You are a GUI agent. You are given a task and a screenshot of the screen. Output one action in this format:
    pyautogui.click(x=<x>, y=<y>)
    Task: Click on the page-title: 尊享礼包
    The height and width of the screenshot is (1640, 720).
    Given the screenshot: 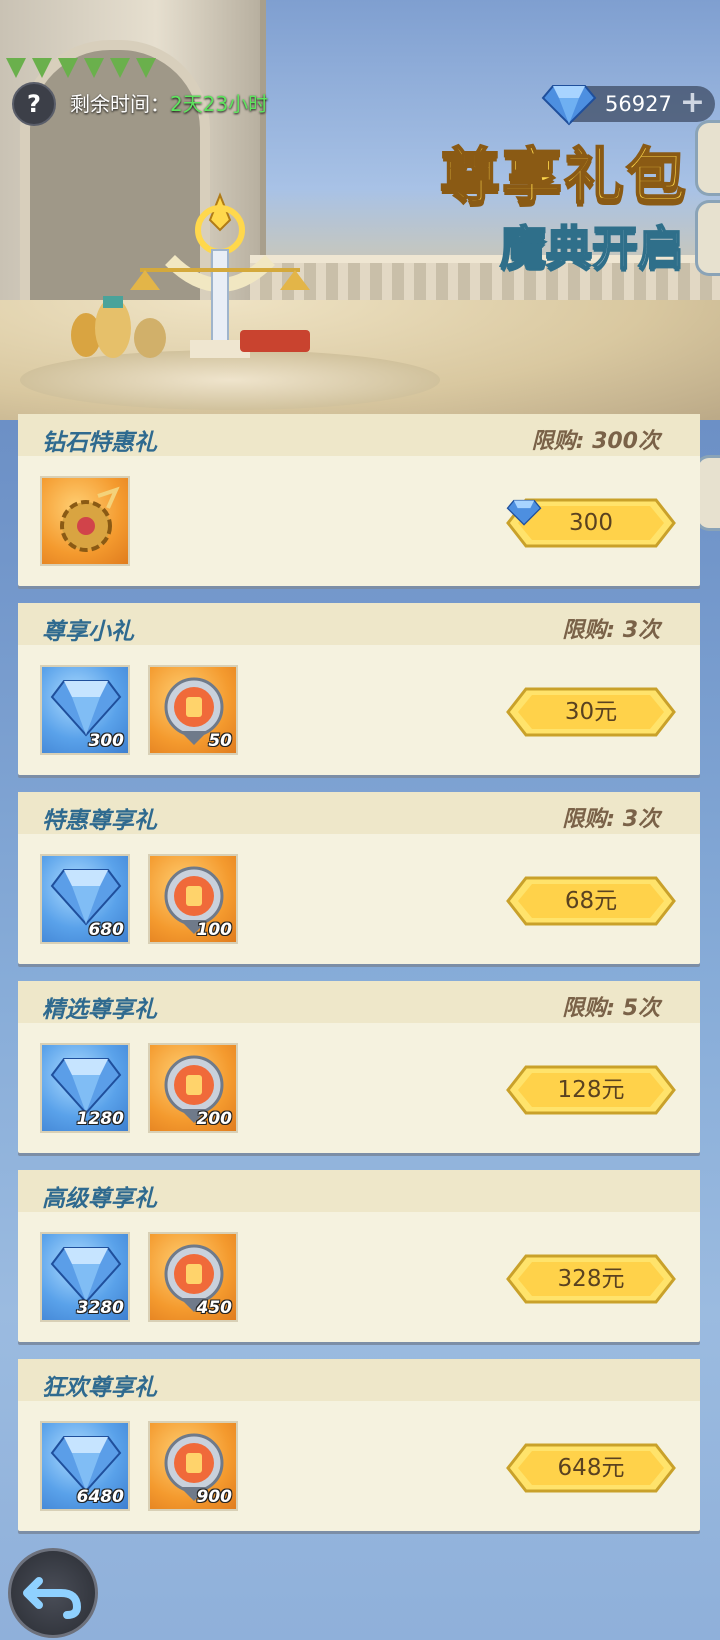 What is the action you would take?
    pyautogui.click(x=563, y=177)
    